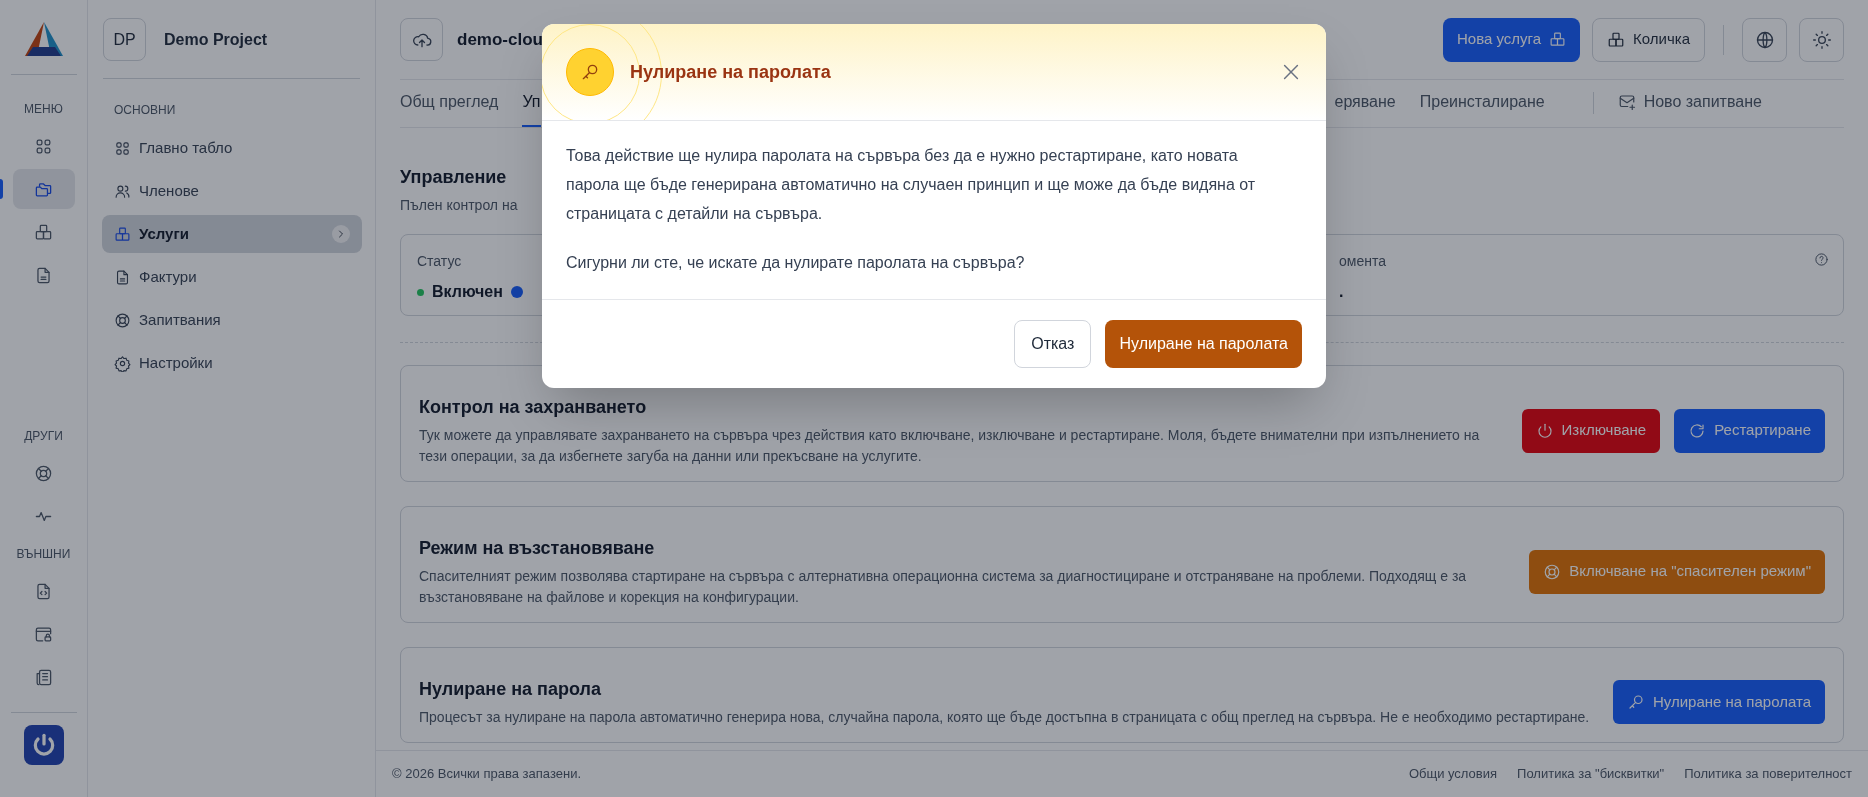 The width and height of the screenshot is (1868, 797). I want to click on sun-icon, so click(1821, 39).